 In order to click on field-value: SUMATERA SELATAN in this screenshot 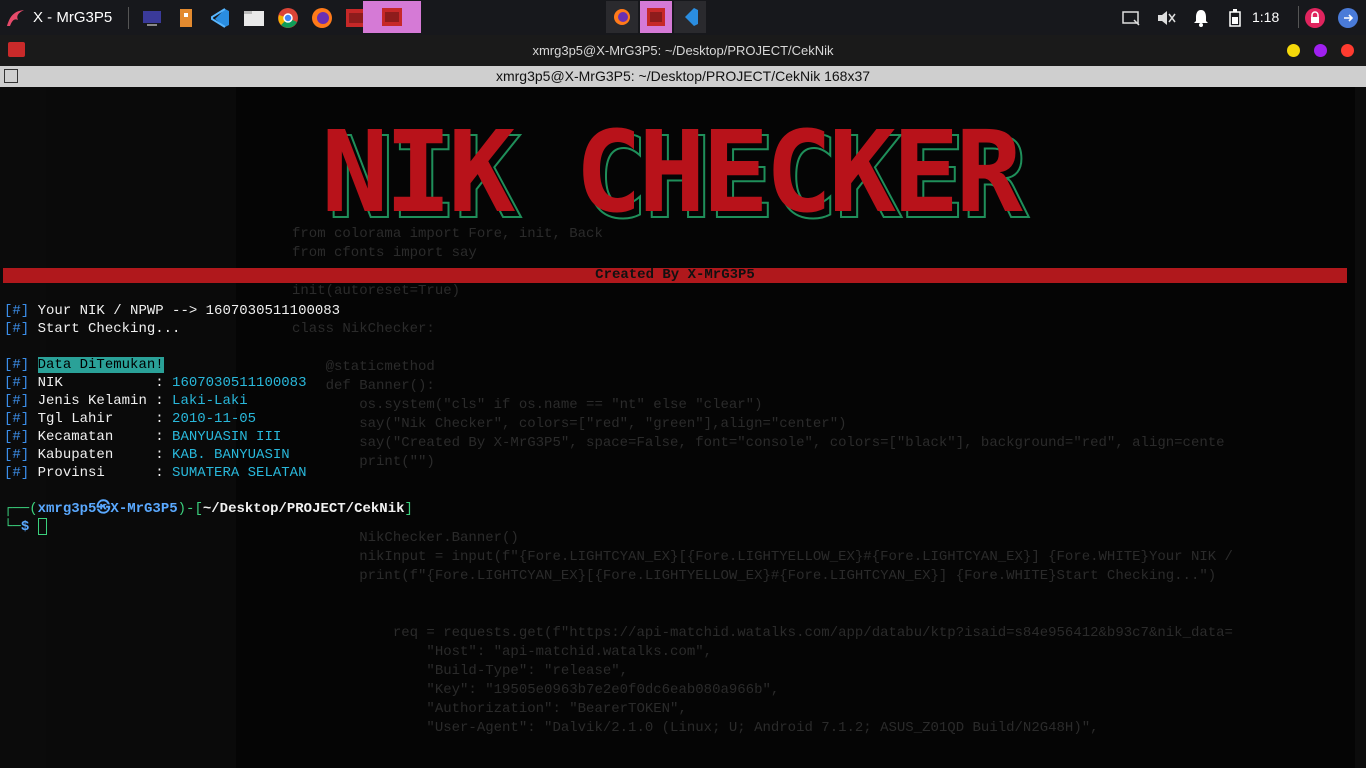, I will do `click(239, 473)`.